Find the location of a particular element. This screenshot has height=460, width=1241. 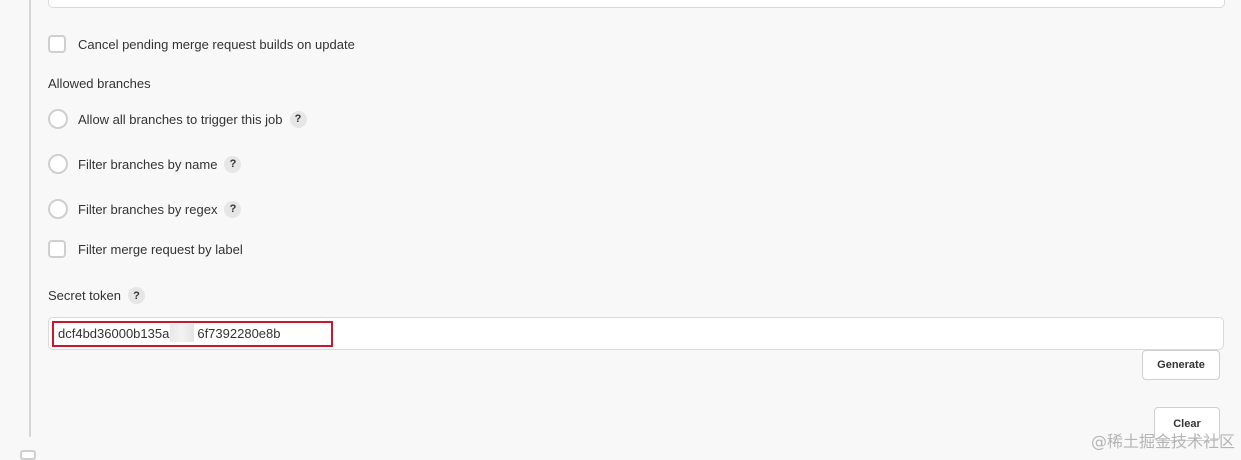

allow-all-branches-option: Allow all branches to trigger this job ? is located at coordinates (177, 119).